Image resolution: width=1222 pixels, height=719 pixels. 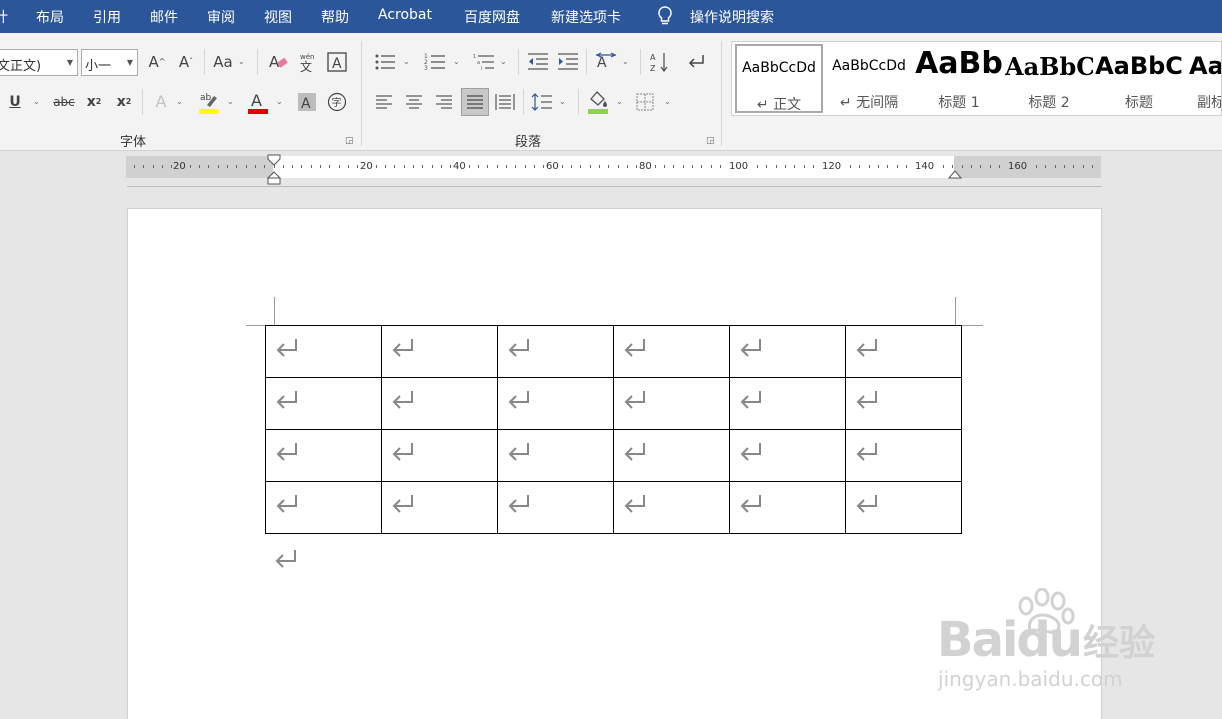 I want to click on underline-icon: U, so click(x=15, y=102).